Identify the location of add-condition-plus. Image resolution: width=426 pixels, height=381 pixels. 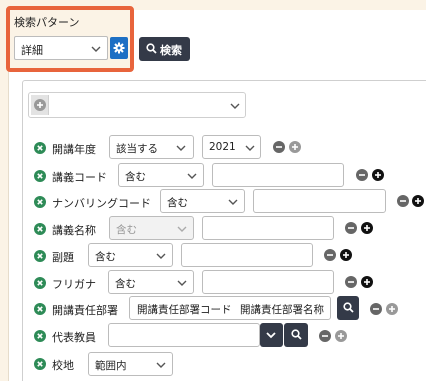
(40, 105).